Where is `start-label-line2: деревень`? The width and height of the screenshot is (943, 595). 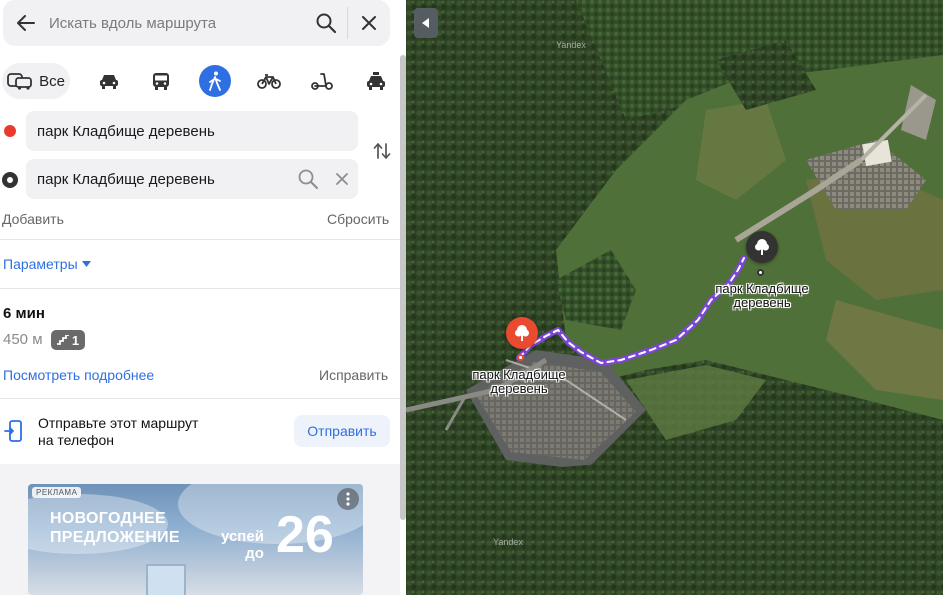
start-label-line2: деревень is located at coordinates (519, 388).